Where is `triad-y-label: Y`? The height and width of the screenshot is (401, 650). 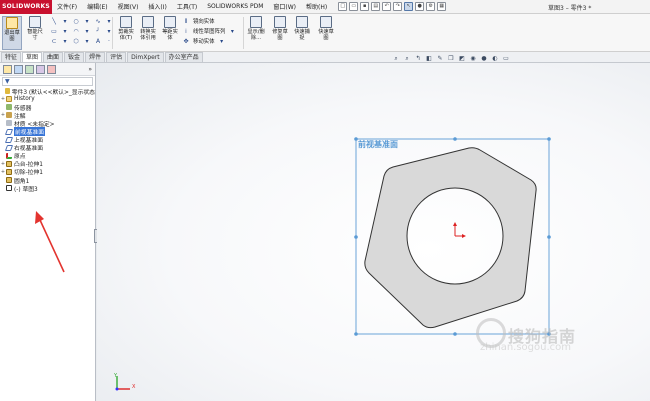
triad-y-label: Y is located at coordinates (116, 376).